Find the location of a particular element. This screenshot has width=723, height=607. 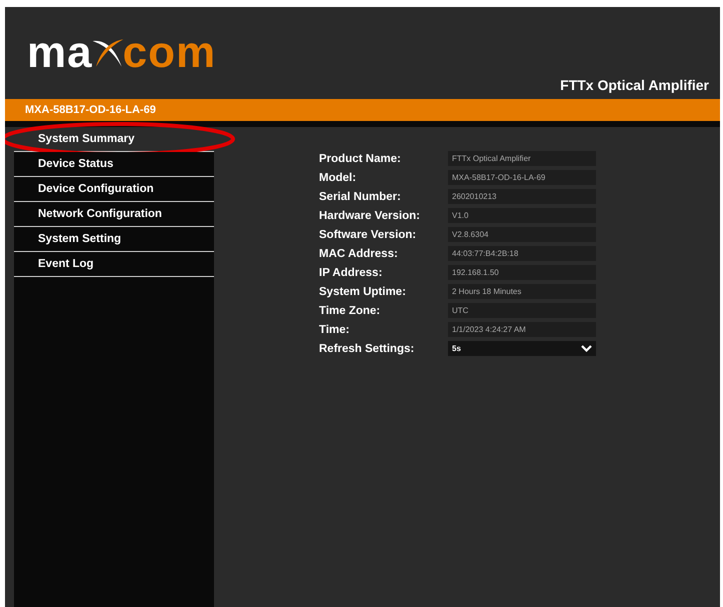

device-name: MXA-58B17-OD-16-LA-69 is located at coordinates (90, 110).